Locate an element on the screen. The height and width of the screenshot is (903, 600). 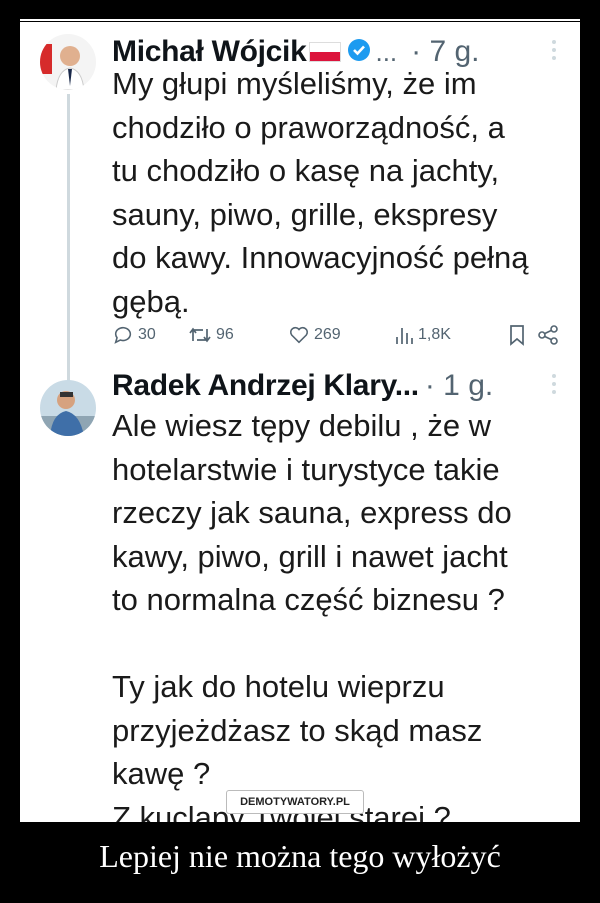
like-button: 269 is located at coordinates (314, 335).